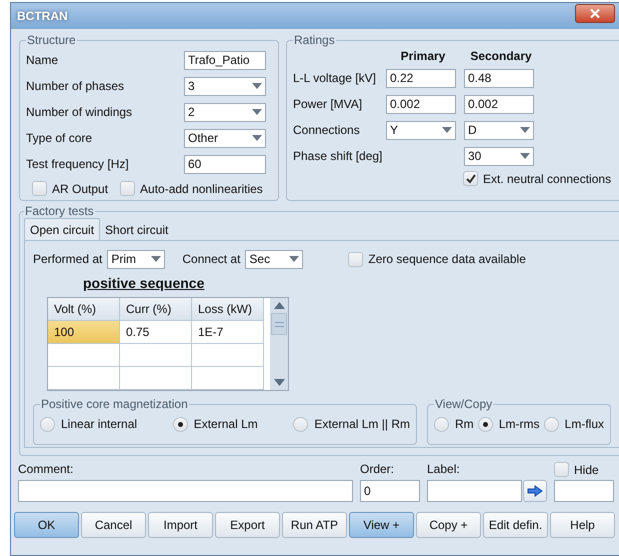  I want to click on field-label: Label:, so click(444, 469).